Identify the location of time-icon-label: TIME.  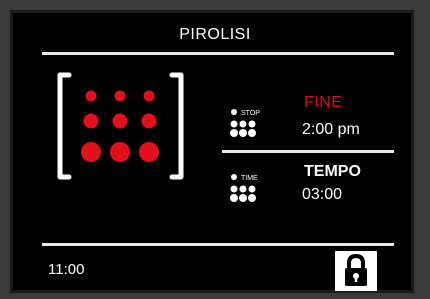
(249, 178).